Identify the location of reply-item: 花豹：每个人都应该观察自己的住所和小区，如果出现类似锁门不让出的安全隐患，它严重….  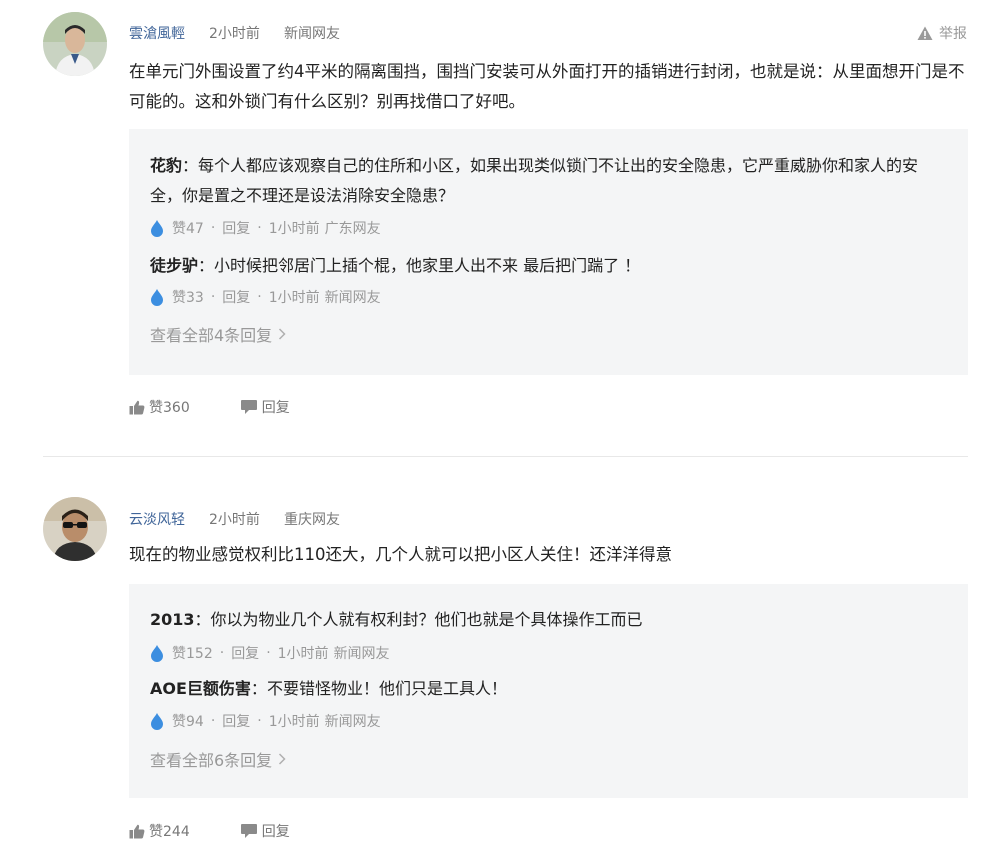
(550, 181).